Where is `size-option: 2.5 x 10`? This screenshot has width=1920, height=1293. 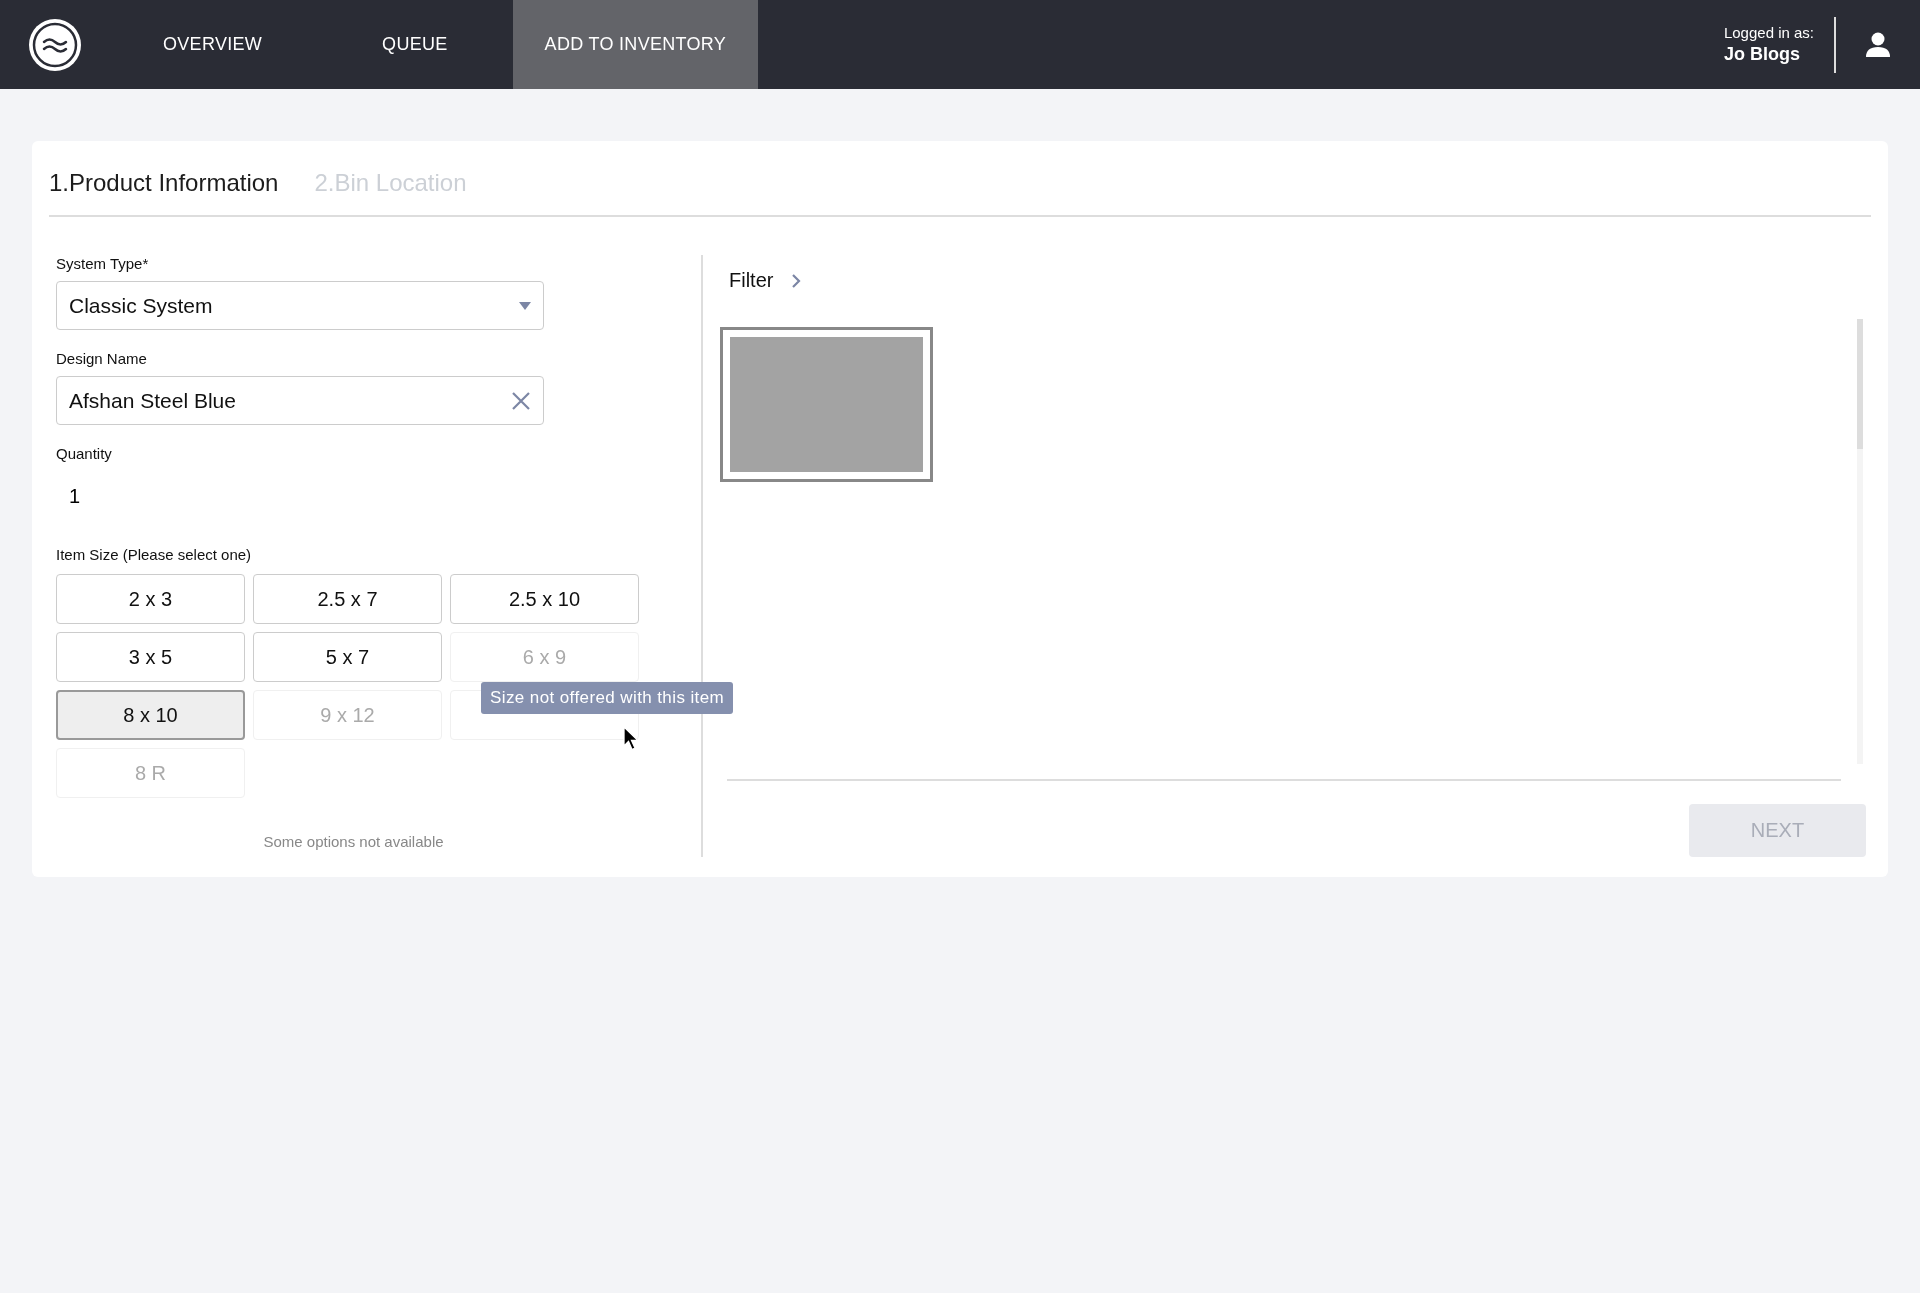 size-option: 2.5 x 10 is located at coordinates (544, 599).